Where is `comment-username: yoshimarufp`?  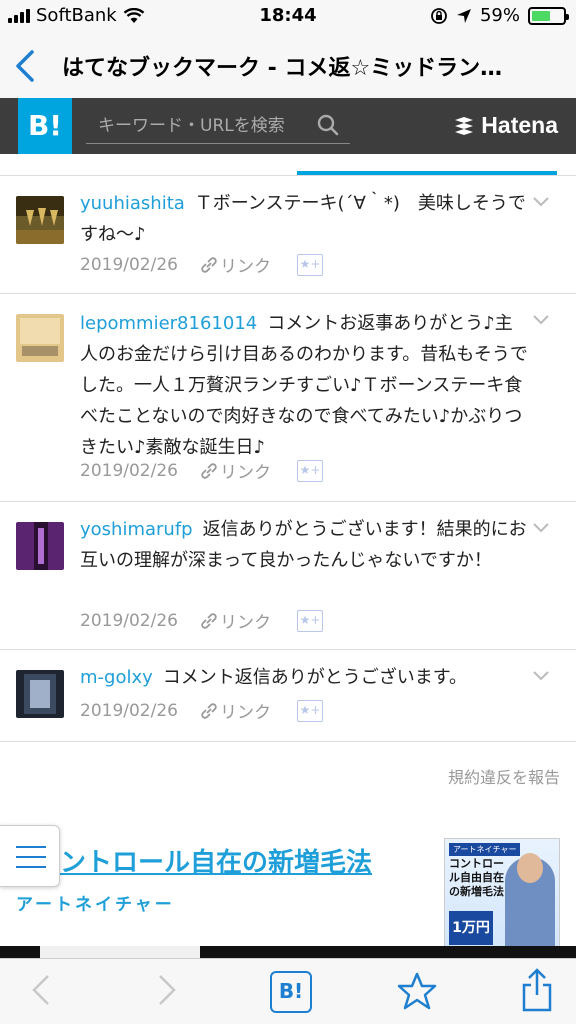 comment-username: yoshimarufp is located at coordinates (136, 529).